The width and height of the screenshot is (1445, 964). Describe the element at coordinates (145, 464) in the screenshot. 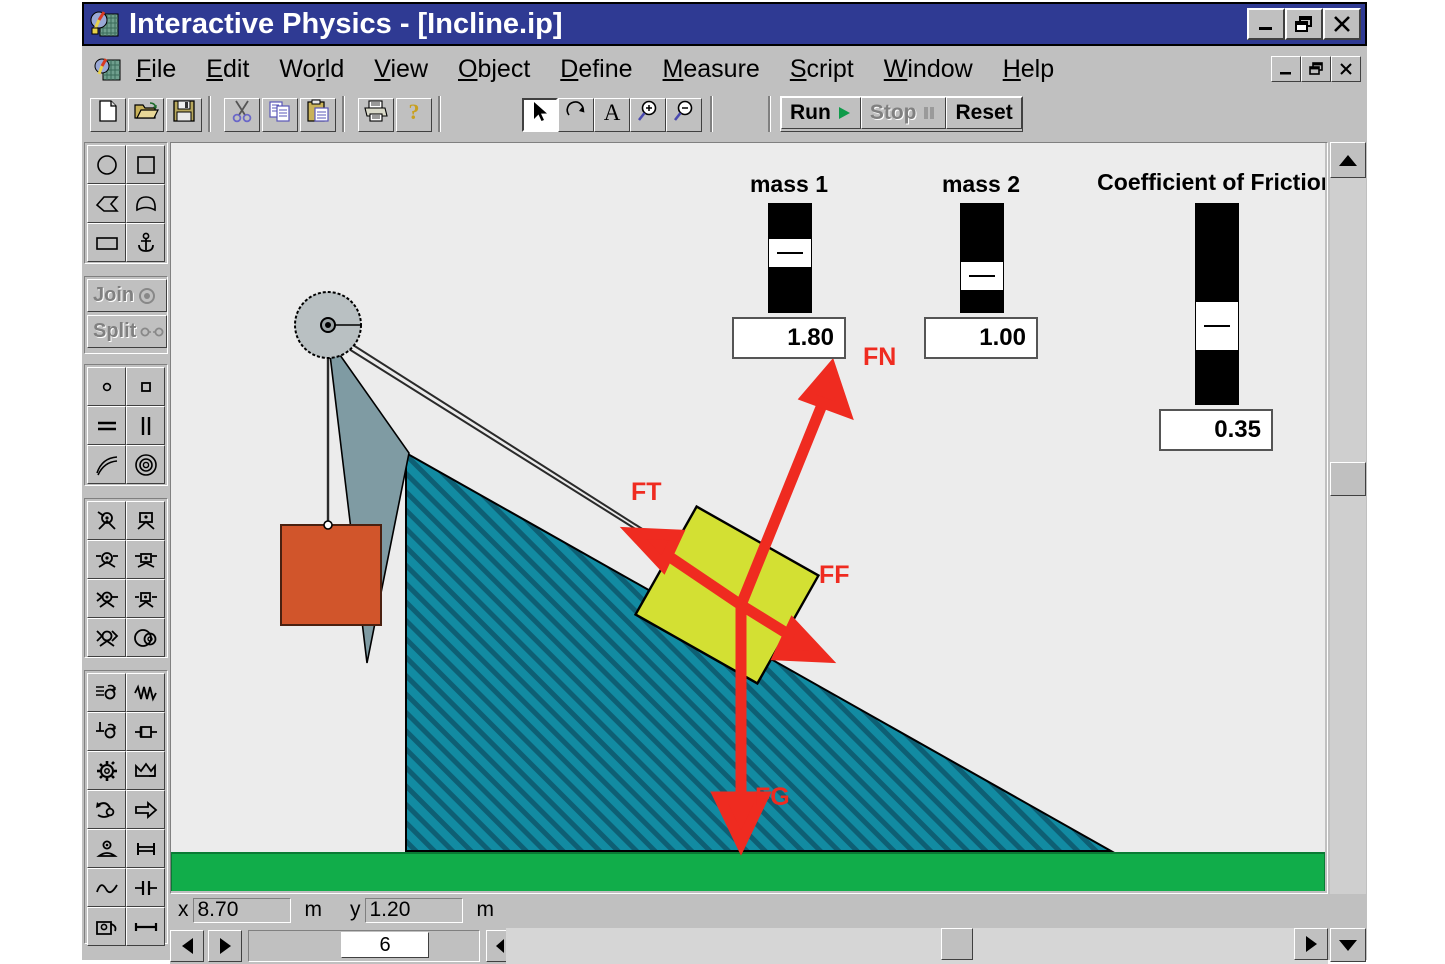

I see `pulley-icon` at that location.